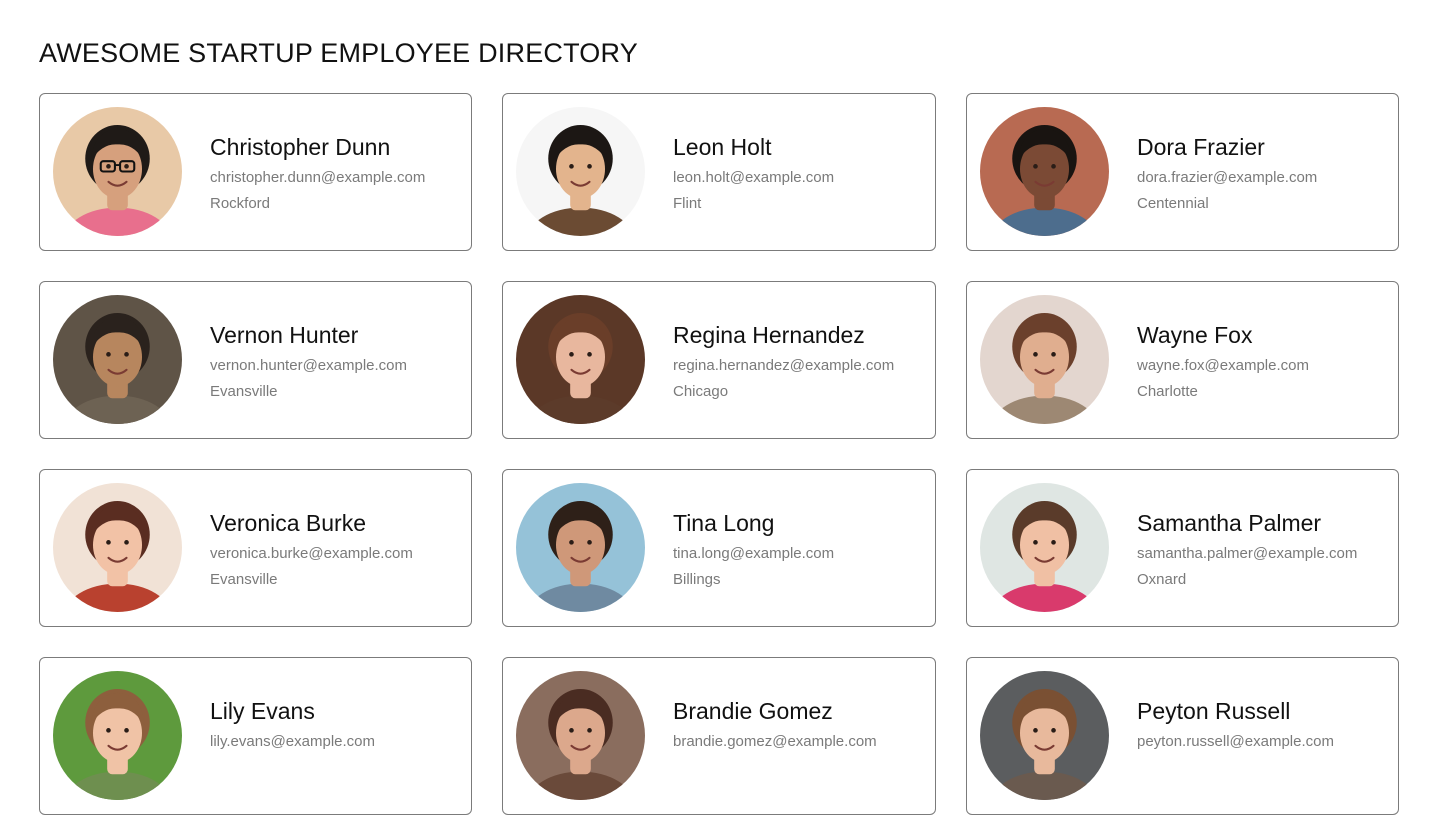 Image resolution: width=1439 pixels, height=815 pixels. I want to click on employee-email: christopher.dunn@example.com, so click(318, 177).